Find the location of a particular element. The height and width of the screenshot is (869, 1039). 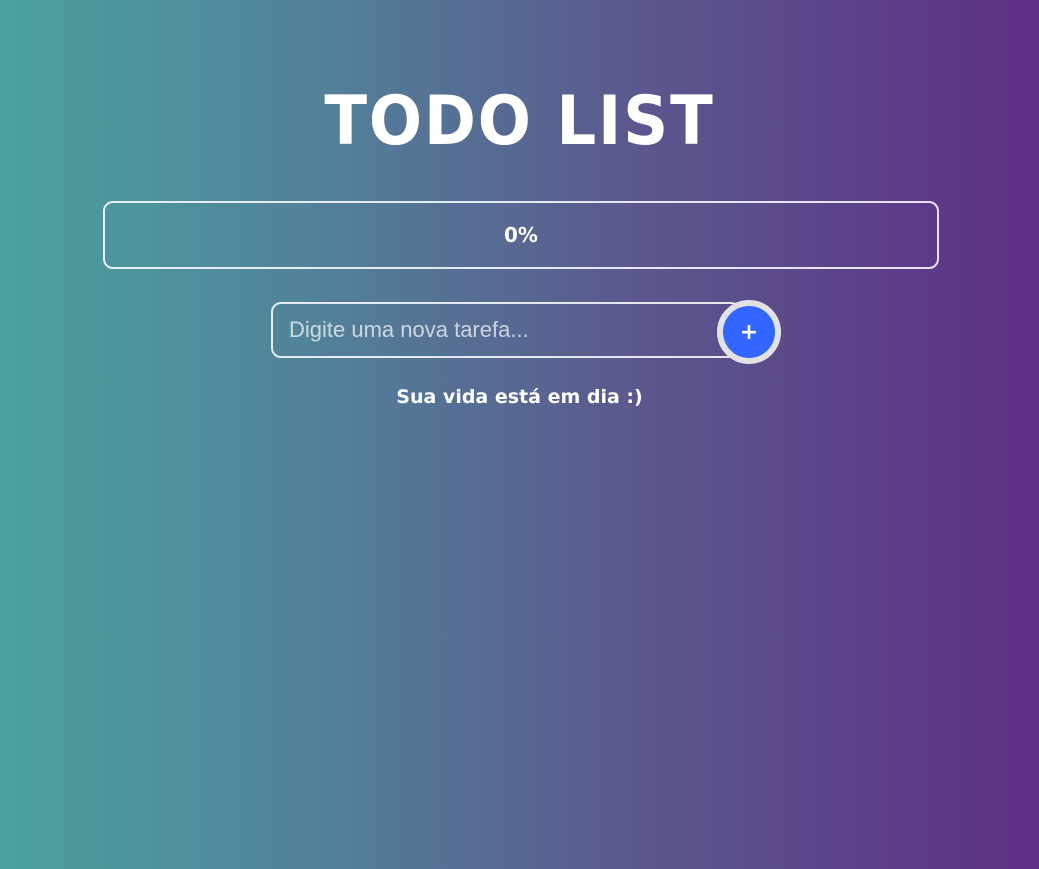

empty-state-message: Sua vida está em dia :) is located at coordinates (519, 397).